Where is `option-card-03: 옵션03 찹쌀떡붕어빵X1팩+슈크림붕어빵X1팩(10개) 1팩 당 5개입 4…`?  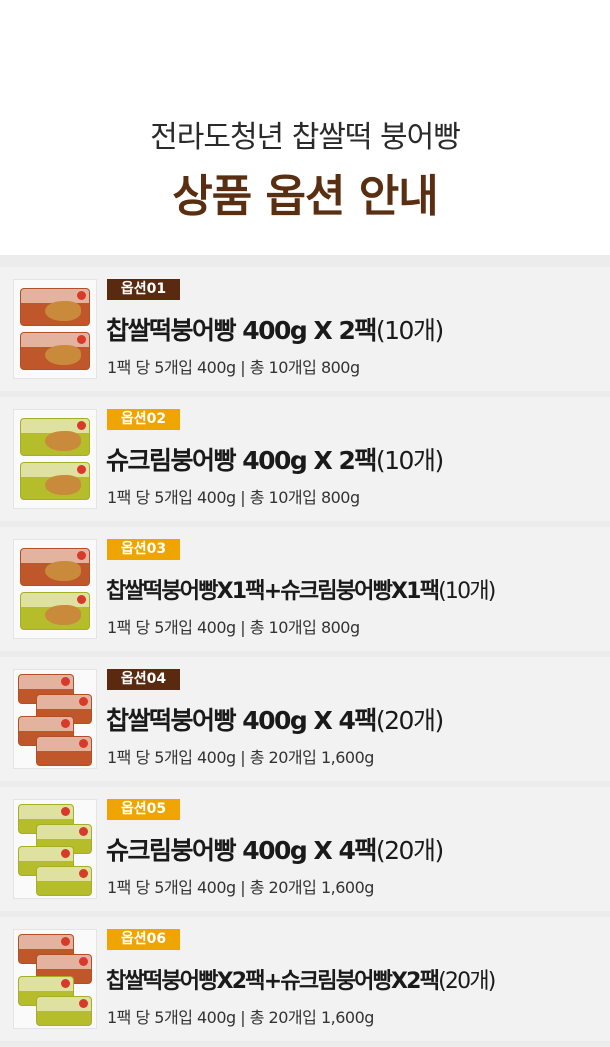
option-card-03: 옵션03 찹쌀떡붕어빵X1팩+슈크림붕어빵X1팩(10개) 1팩 당 5개입 4… is located at coordinates (305, 589).